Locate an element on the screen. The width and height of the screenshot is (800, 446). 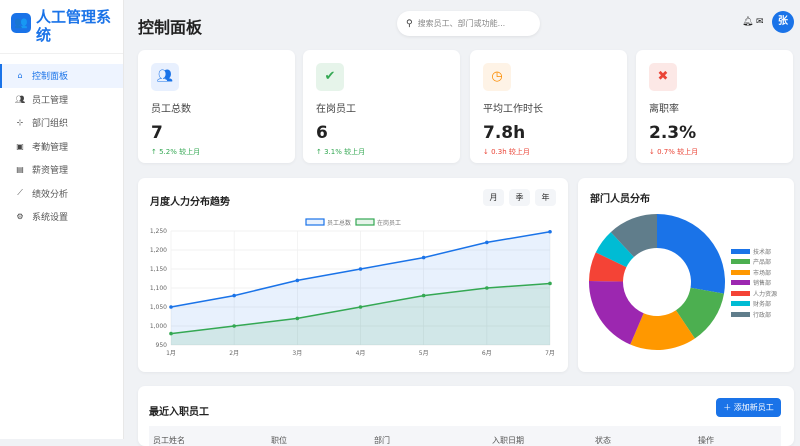
legend-item: 产品部 is located at coordinates (754, 262).